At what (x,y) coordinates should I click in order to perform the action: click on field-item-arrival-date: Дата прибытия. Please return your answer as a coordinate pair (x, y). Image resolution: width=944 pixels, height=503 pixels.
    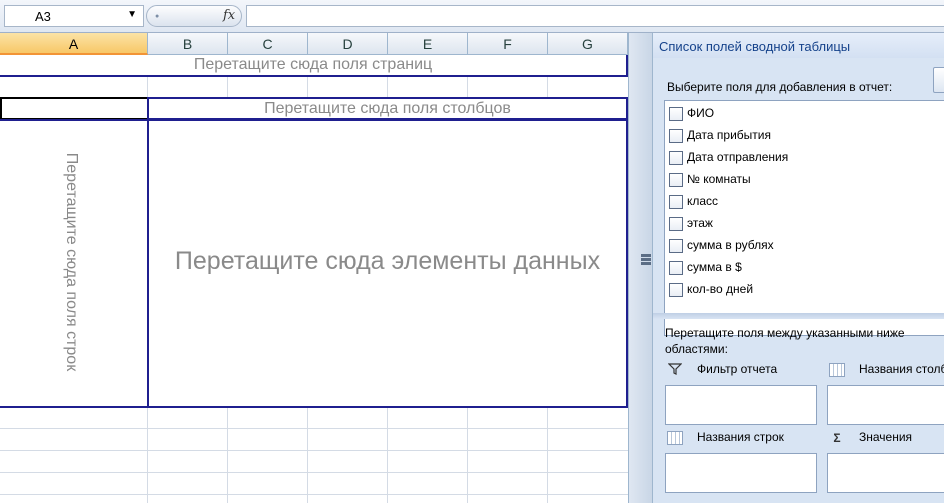
    Looking at the image, I should click on (799, 136).